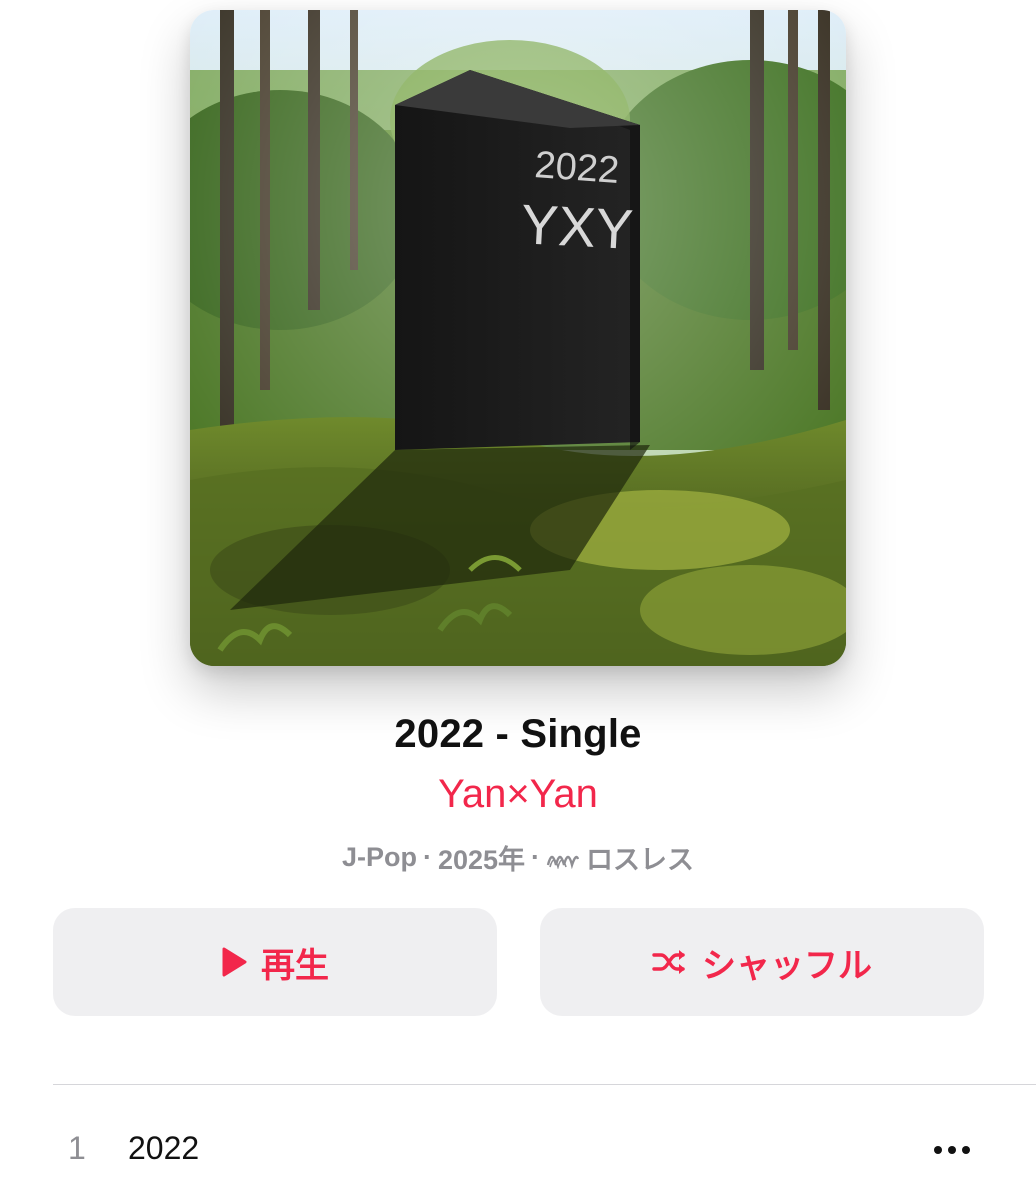  I want to click on play-button: 再生, so click(275, 962).